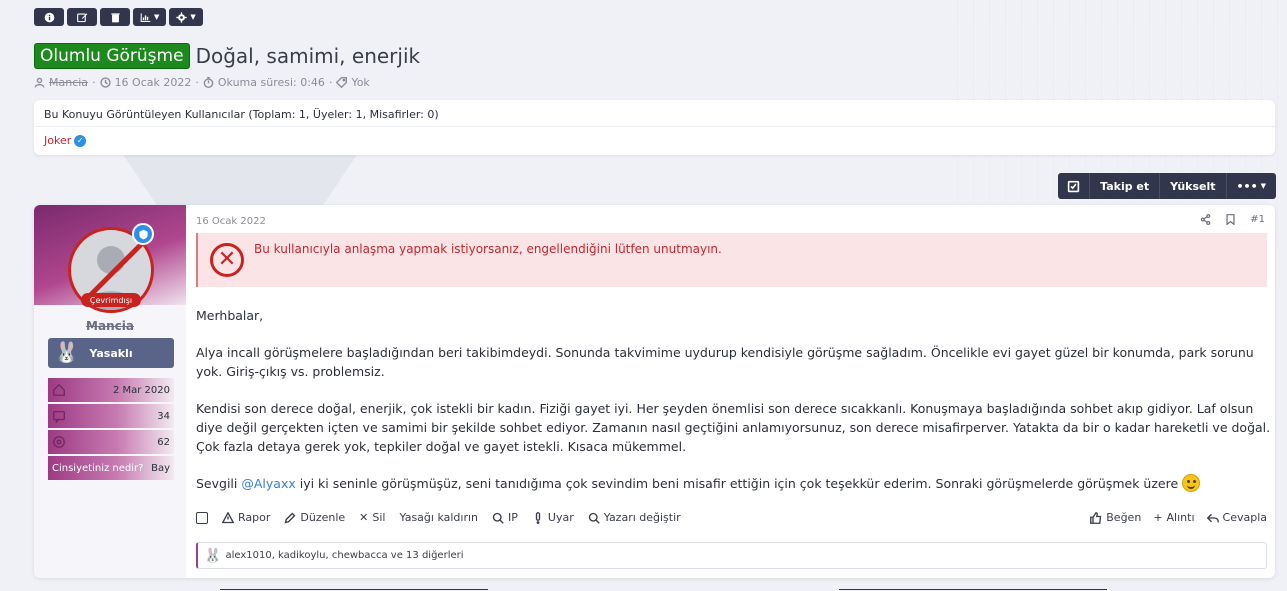 The height and width of the screenshot is (591, 1287). Describe the element at coordinates (182, 17) in the screenshot. I see `gear-icon` at that location.